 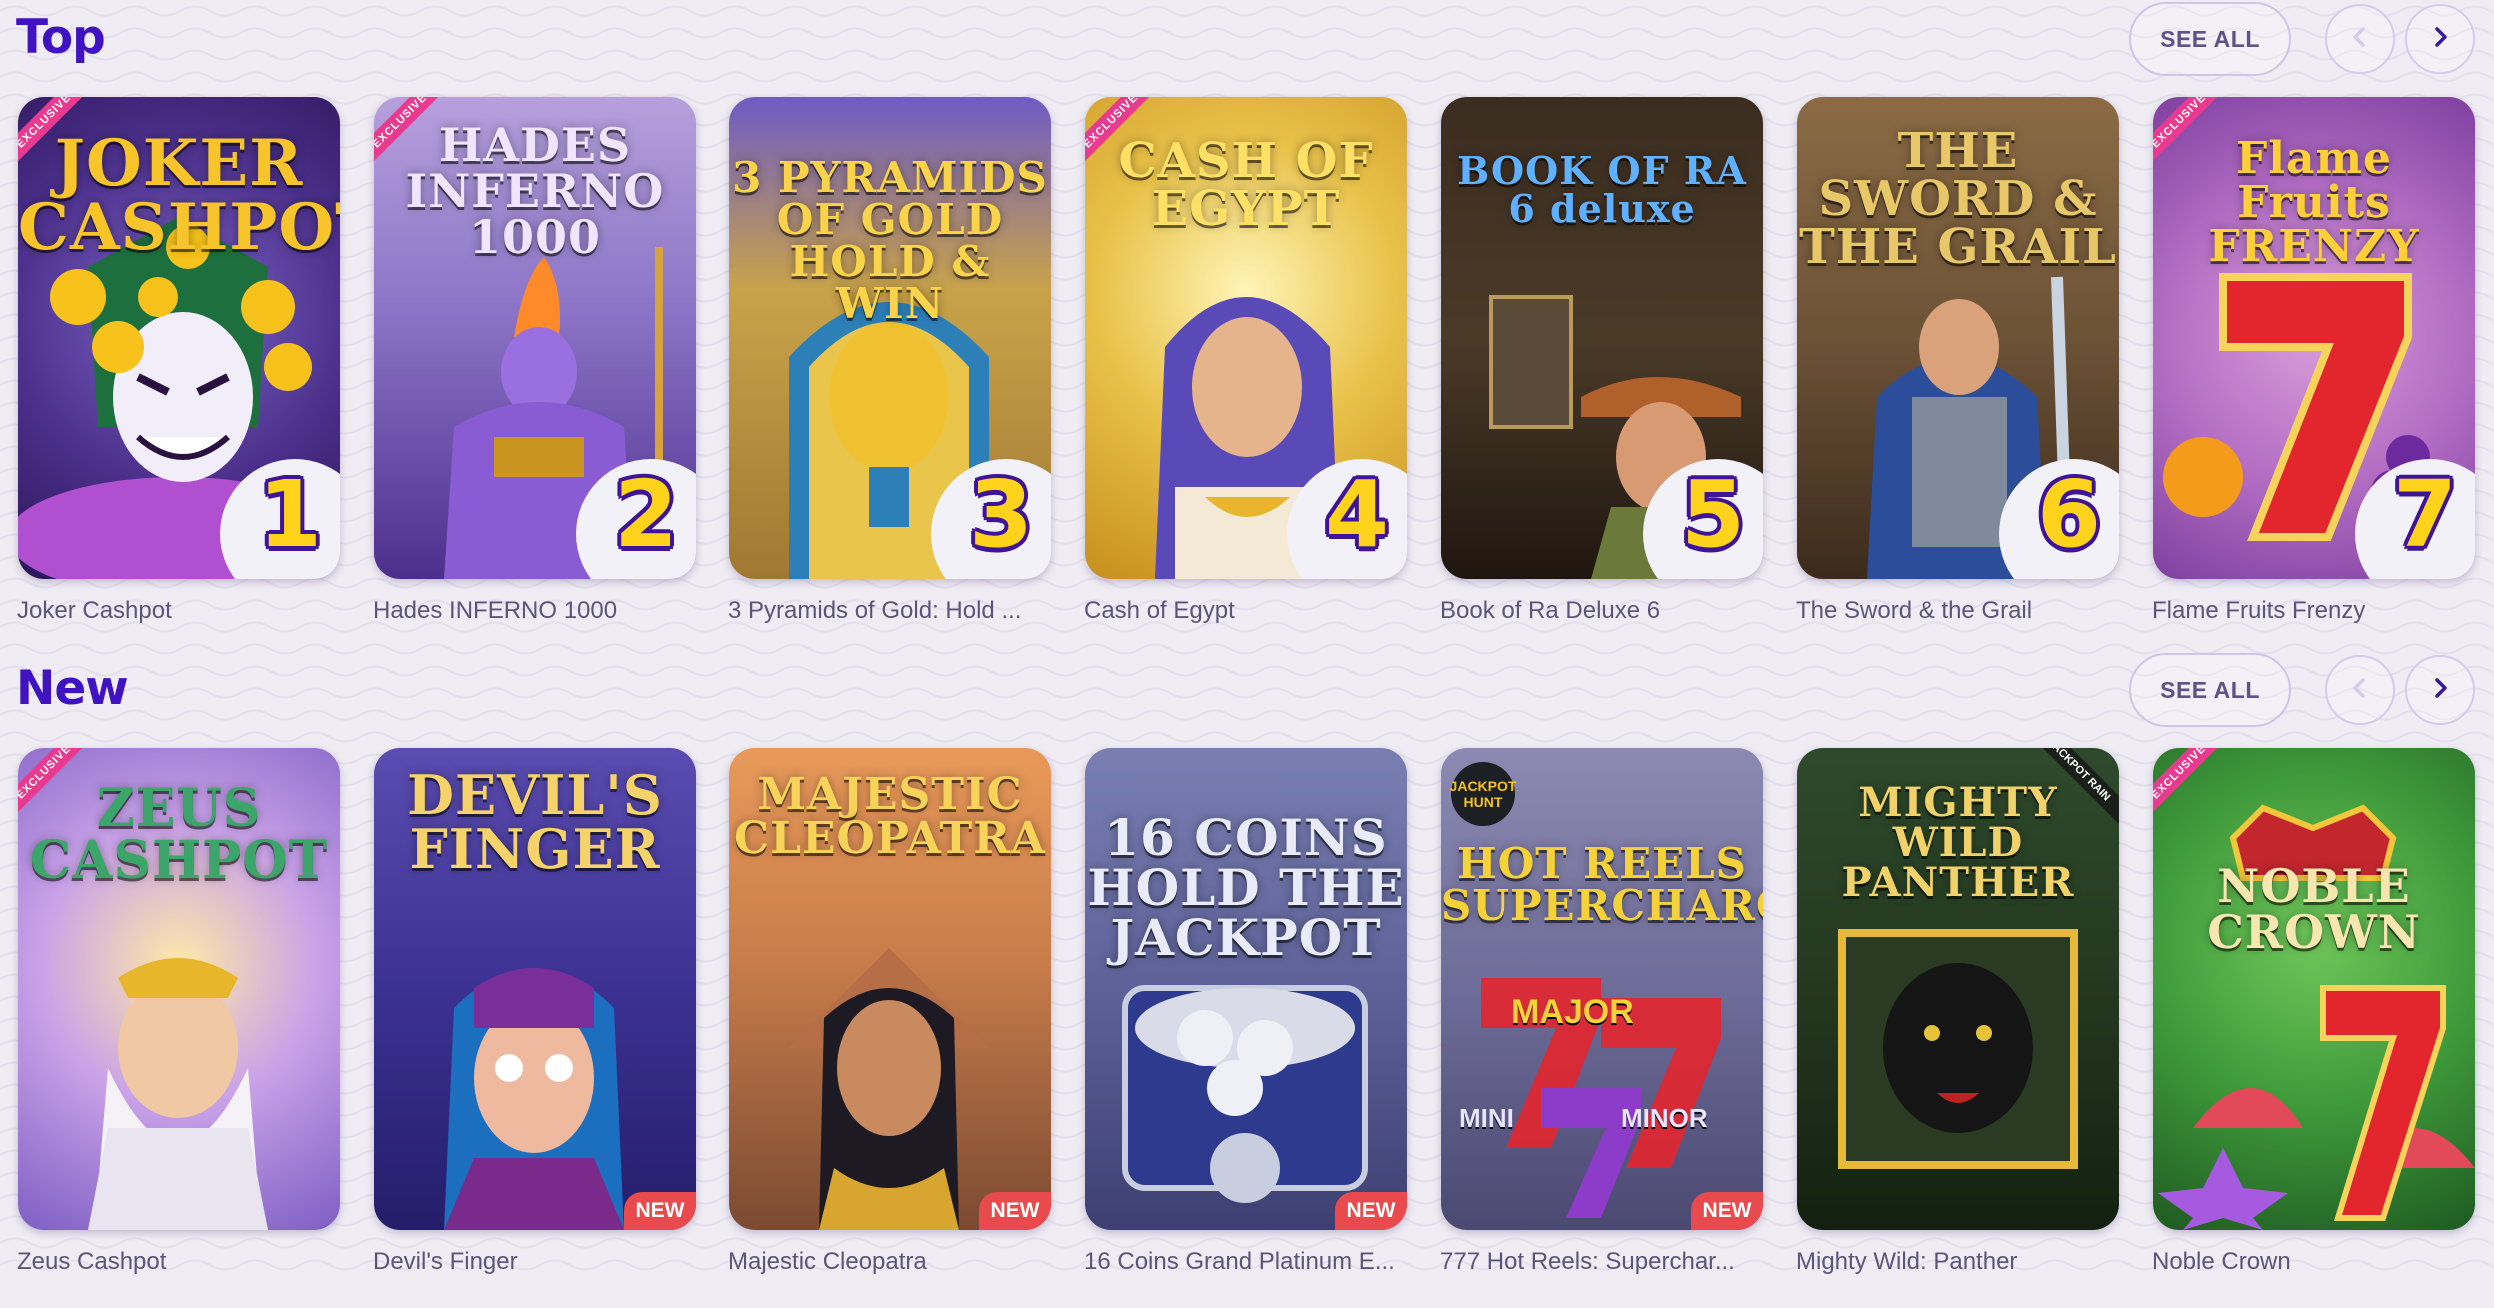 I want to click on rank-number: 4, so click(x=1356, y=514).